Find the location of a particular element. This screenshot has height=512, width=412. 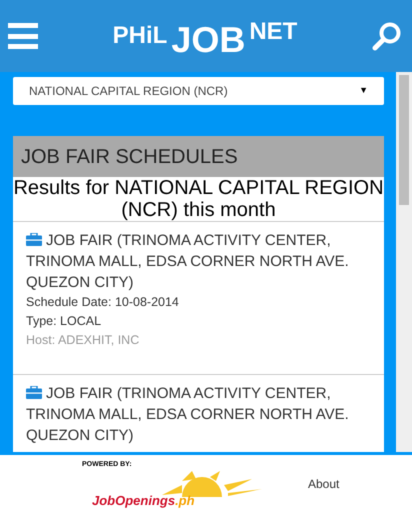

schedule-date: Schedule Date: 10-08-2014 is located at coordinates (103, 302).